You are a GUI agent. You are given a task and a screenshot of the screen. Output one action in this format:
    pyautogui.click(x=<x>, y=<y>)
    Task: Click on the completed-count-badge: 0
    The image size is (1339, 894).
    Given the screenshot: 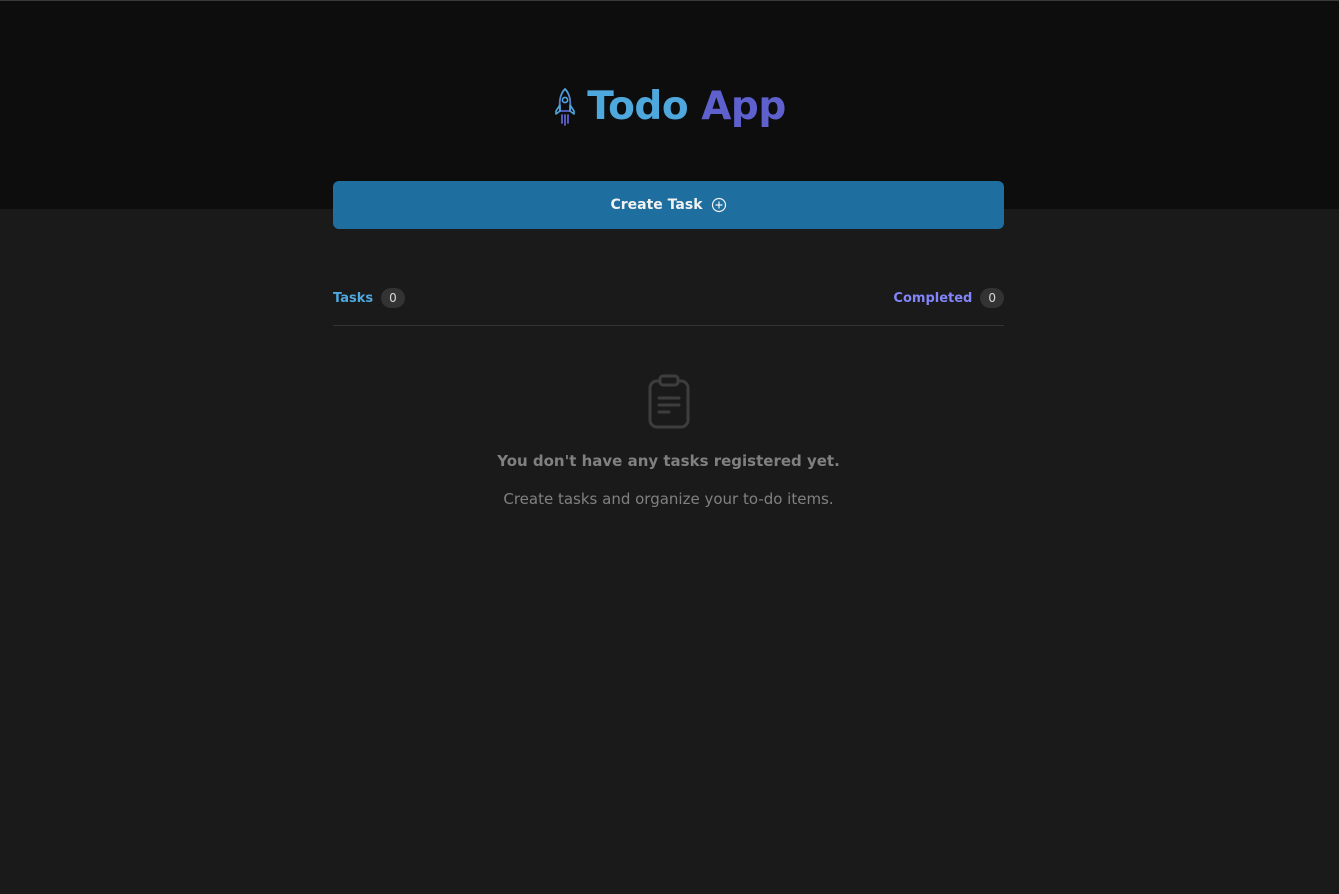 What is the action you would take?
    pyautogui.click(x=992, y=298)
    